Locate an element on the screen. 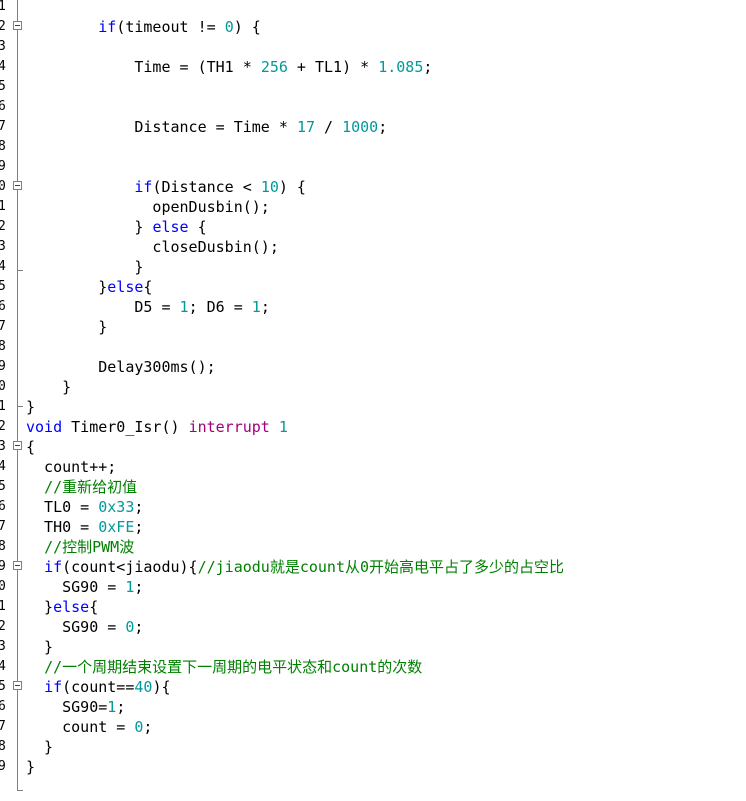  code-line: Distance = Time * 17 / 1000; is located at coordinates (206, 127).